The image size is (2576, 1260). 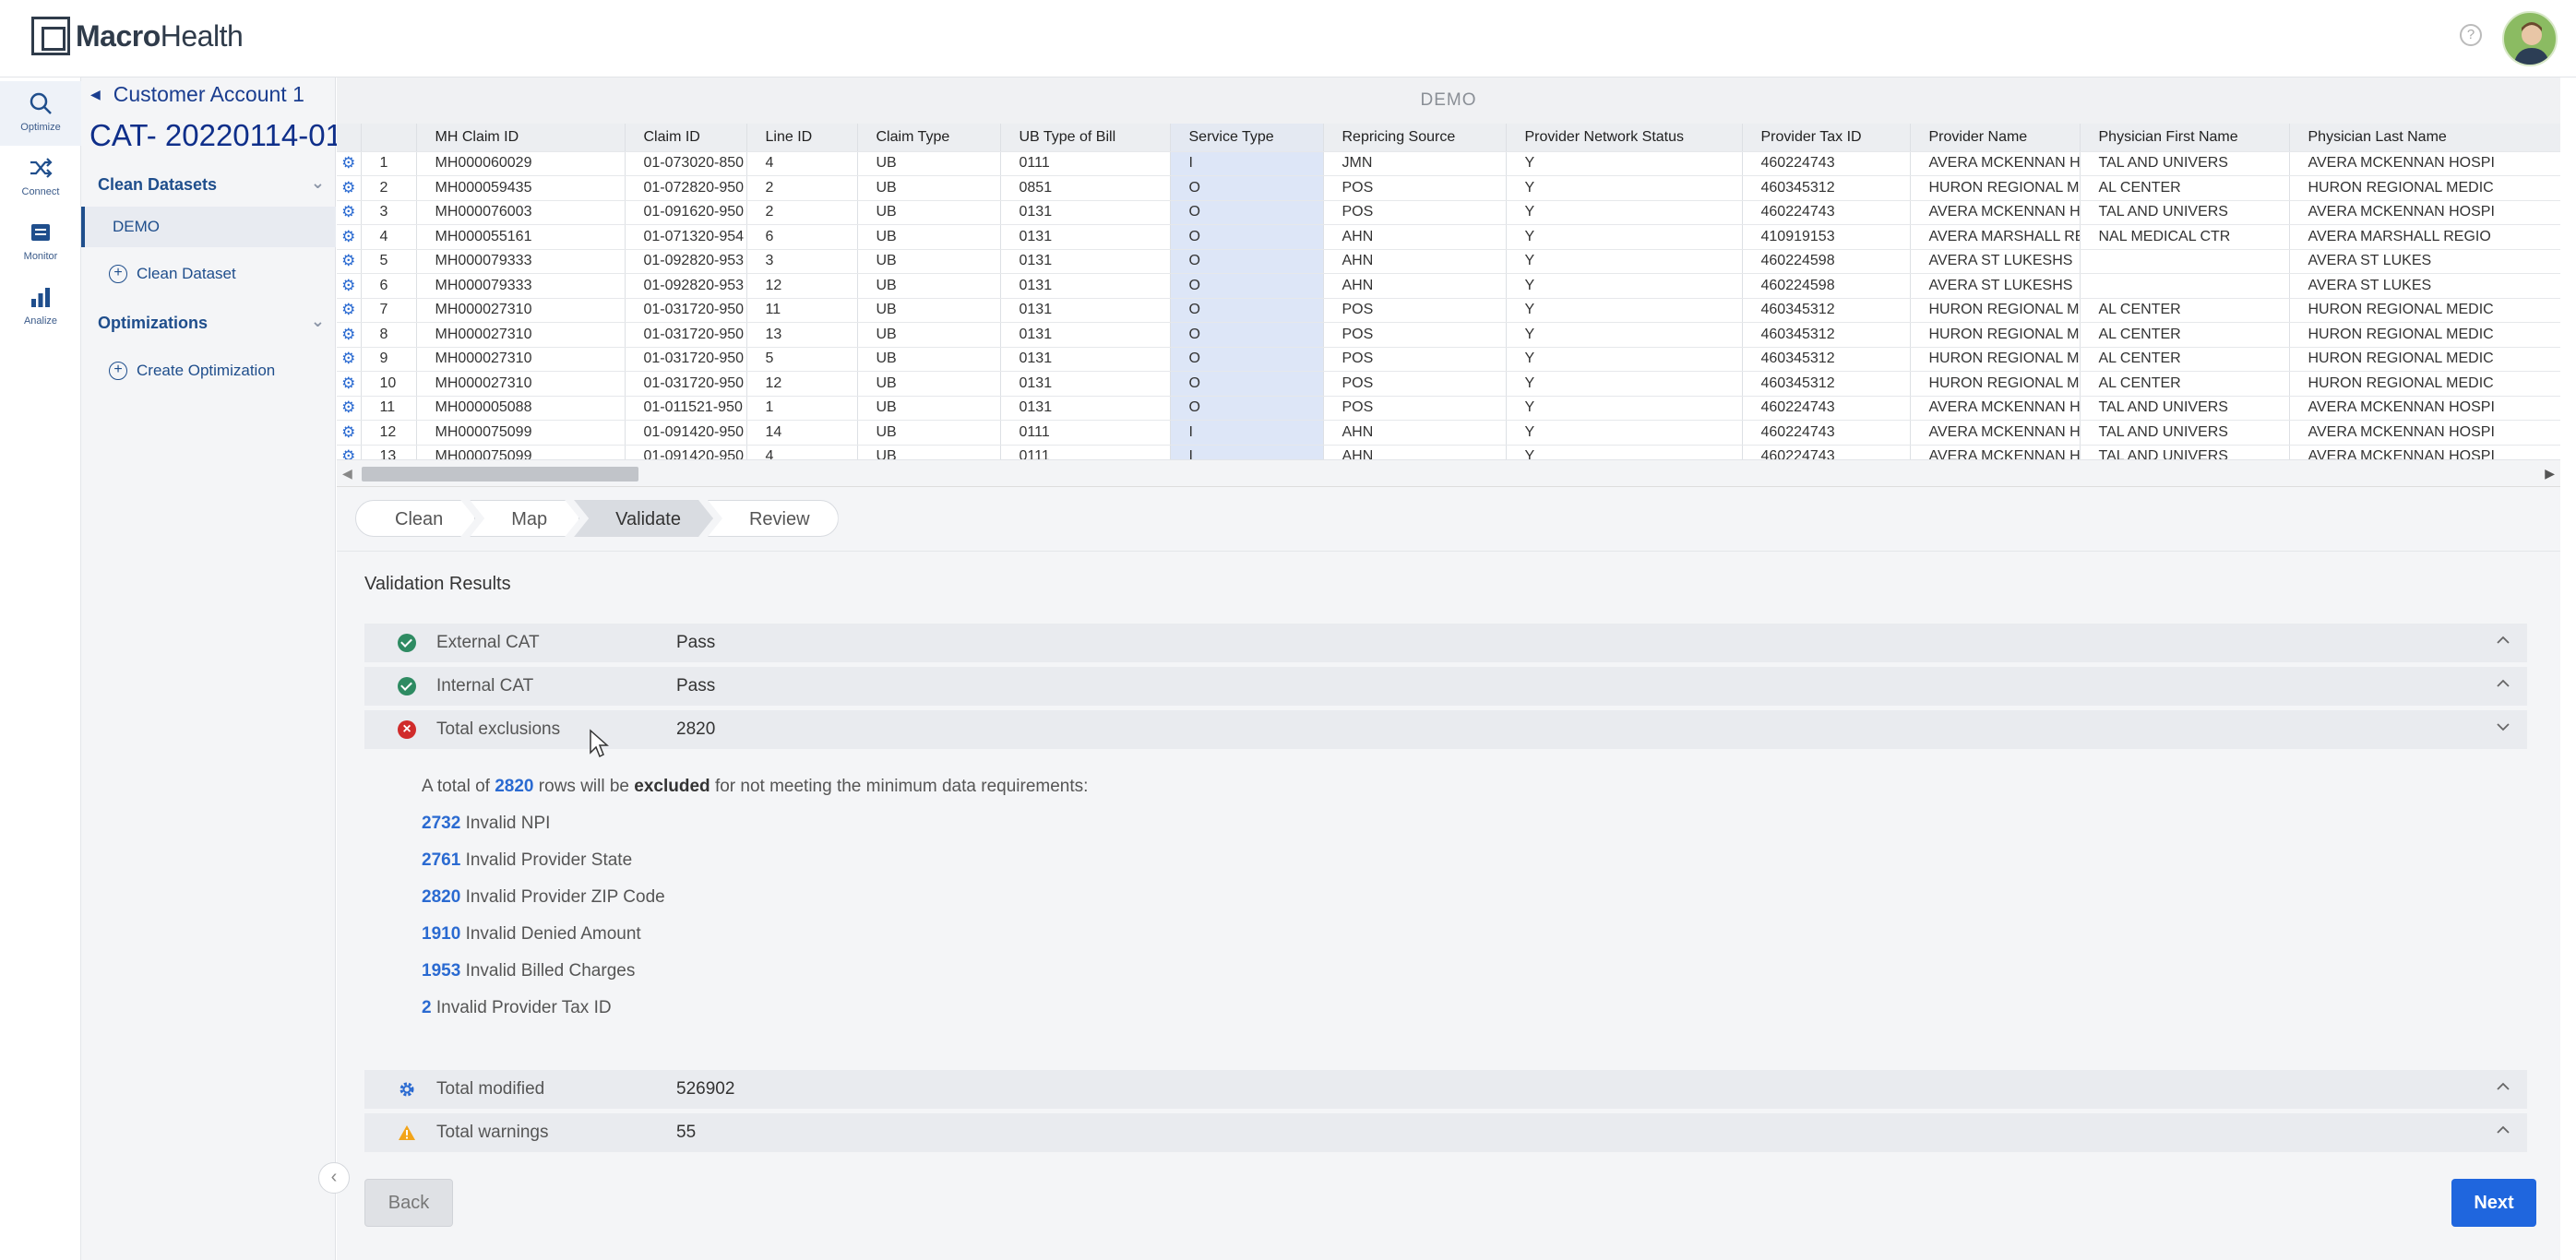 What do you see at coordinates (686, 433) in the screenshot?
I see `table-cell: 01-091420-950` at bounding box center [686, 433].